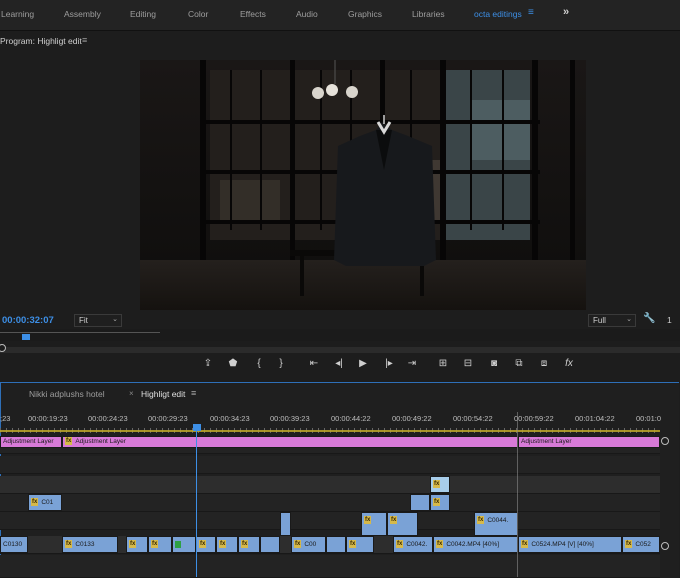  Describe the element at coordinates (108, 418) in the screenshot. I see `ruler-label: 00:00:24:23` at that location.